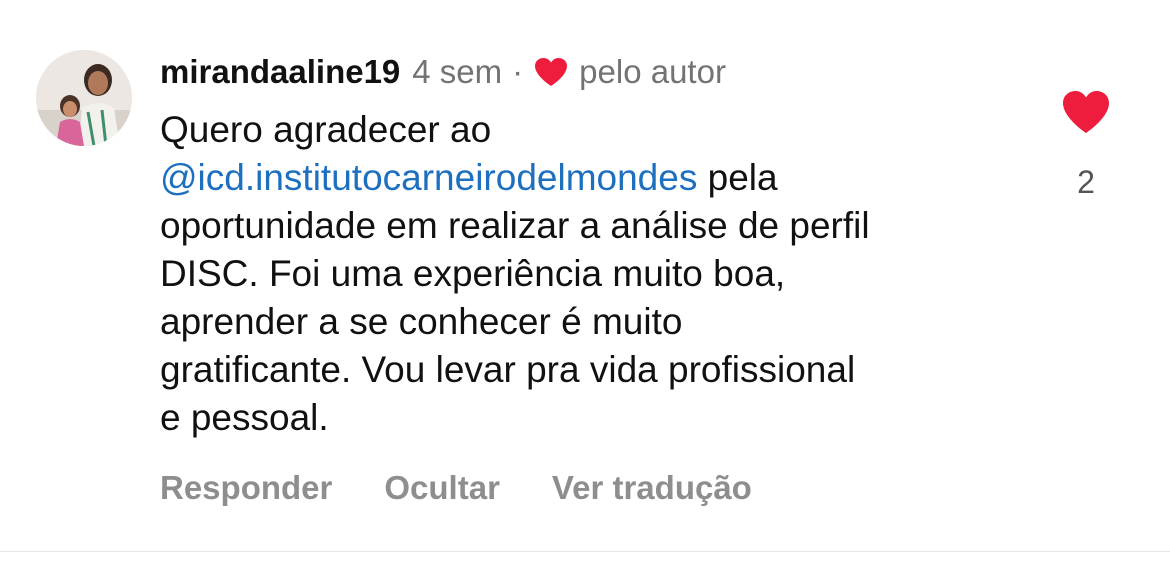  I want to click on liked-by-author-label: pelo autor, so click(652, 71).